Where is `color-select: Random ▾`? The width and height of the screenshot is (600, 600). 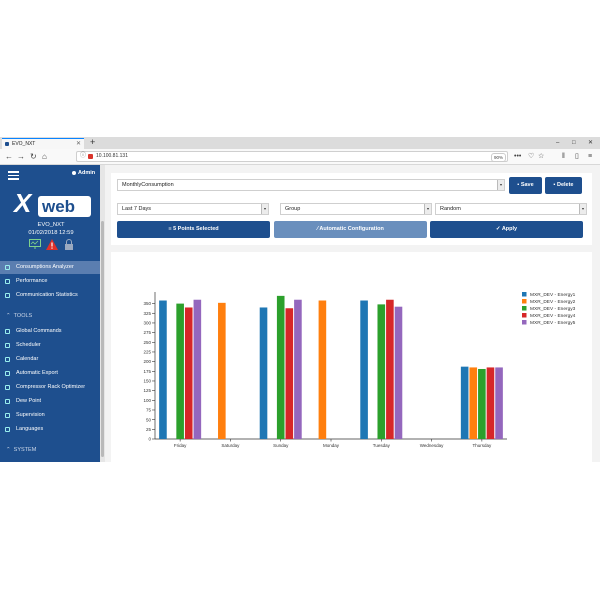 color-select: Random ▾ is located at coordinates (511, 209).